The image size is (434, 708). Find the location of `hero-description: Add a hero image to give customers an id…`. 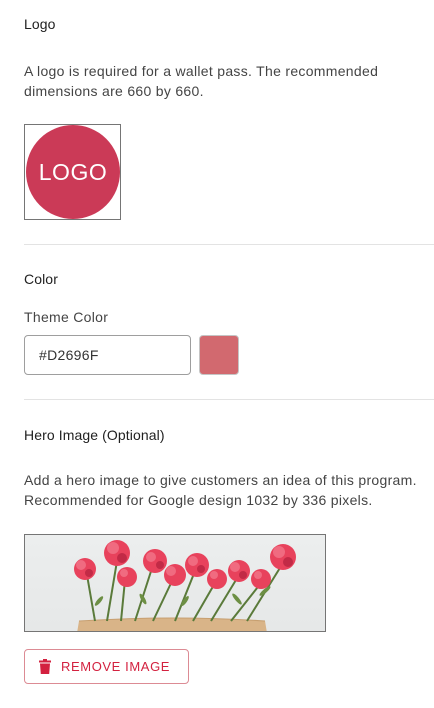

hero-description: Add a hero image to give customers an id… is located at coordinates (220, 490).